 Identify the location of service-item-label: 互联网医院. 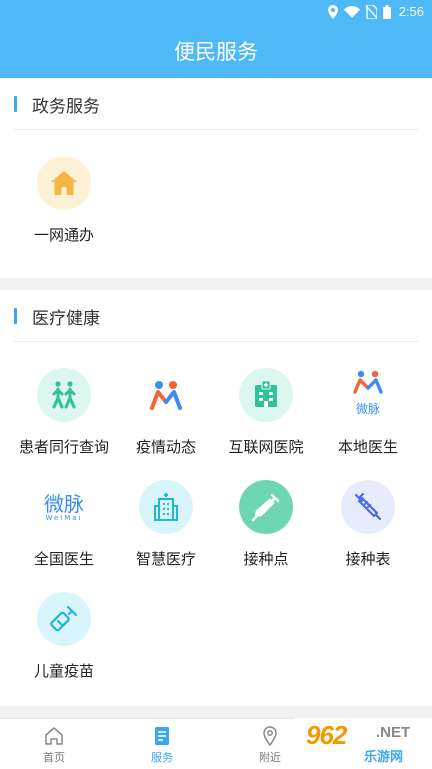
(266, 447).